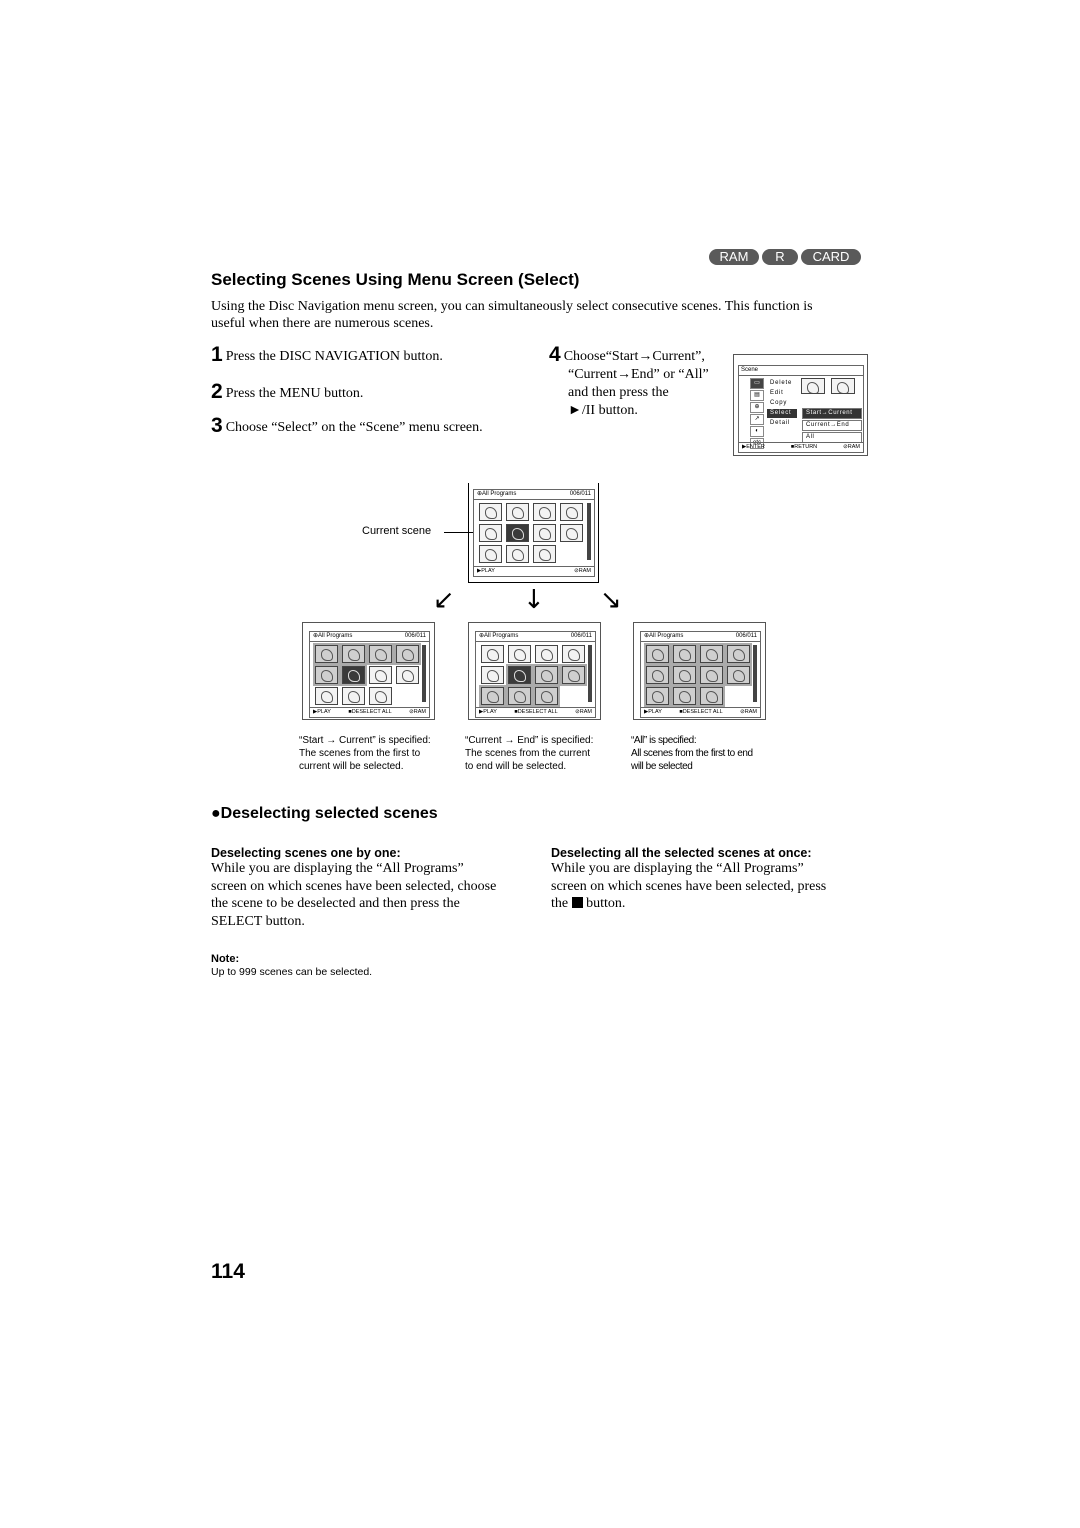 This screenshot has width=1080, height=1528. Describe the element at coordinates (351, 766) in the screenshot. I see `caption-line: current will be selected.` at that location.